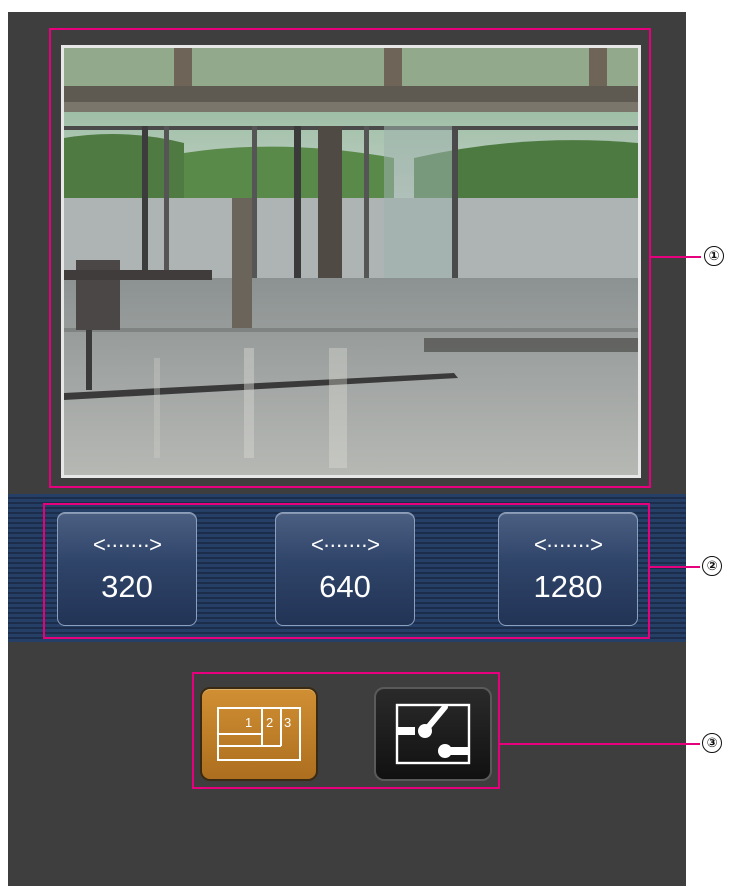  Describe the element at coordinates (714, 256) in the screenshot. I see `callout-marker-1: ①` at that location.